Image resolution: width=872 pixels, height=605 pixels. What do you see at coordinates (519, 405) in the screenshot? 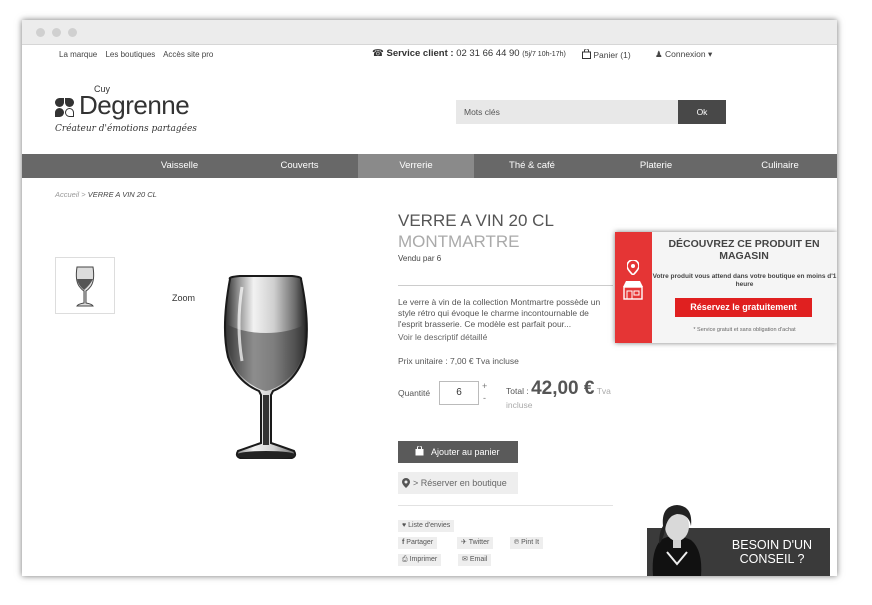
I see `total-incl: incluse` at bounding box center [519, 405].